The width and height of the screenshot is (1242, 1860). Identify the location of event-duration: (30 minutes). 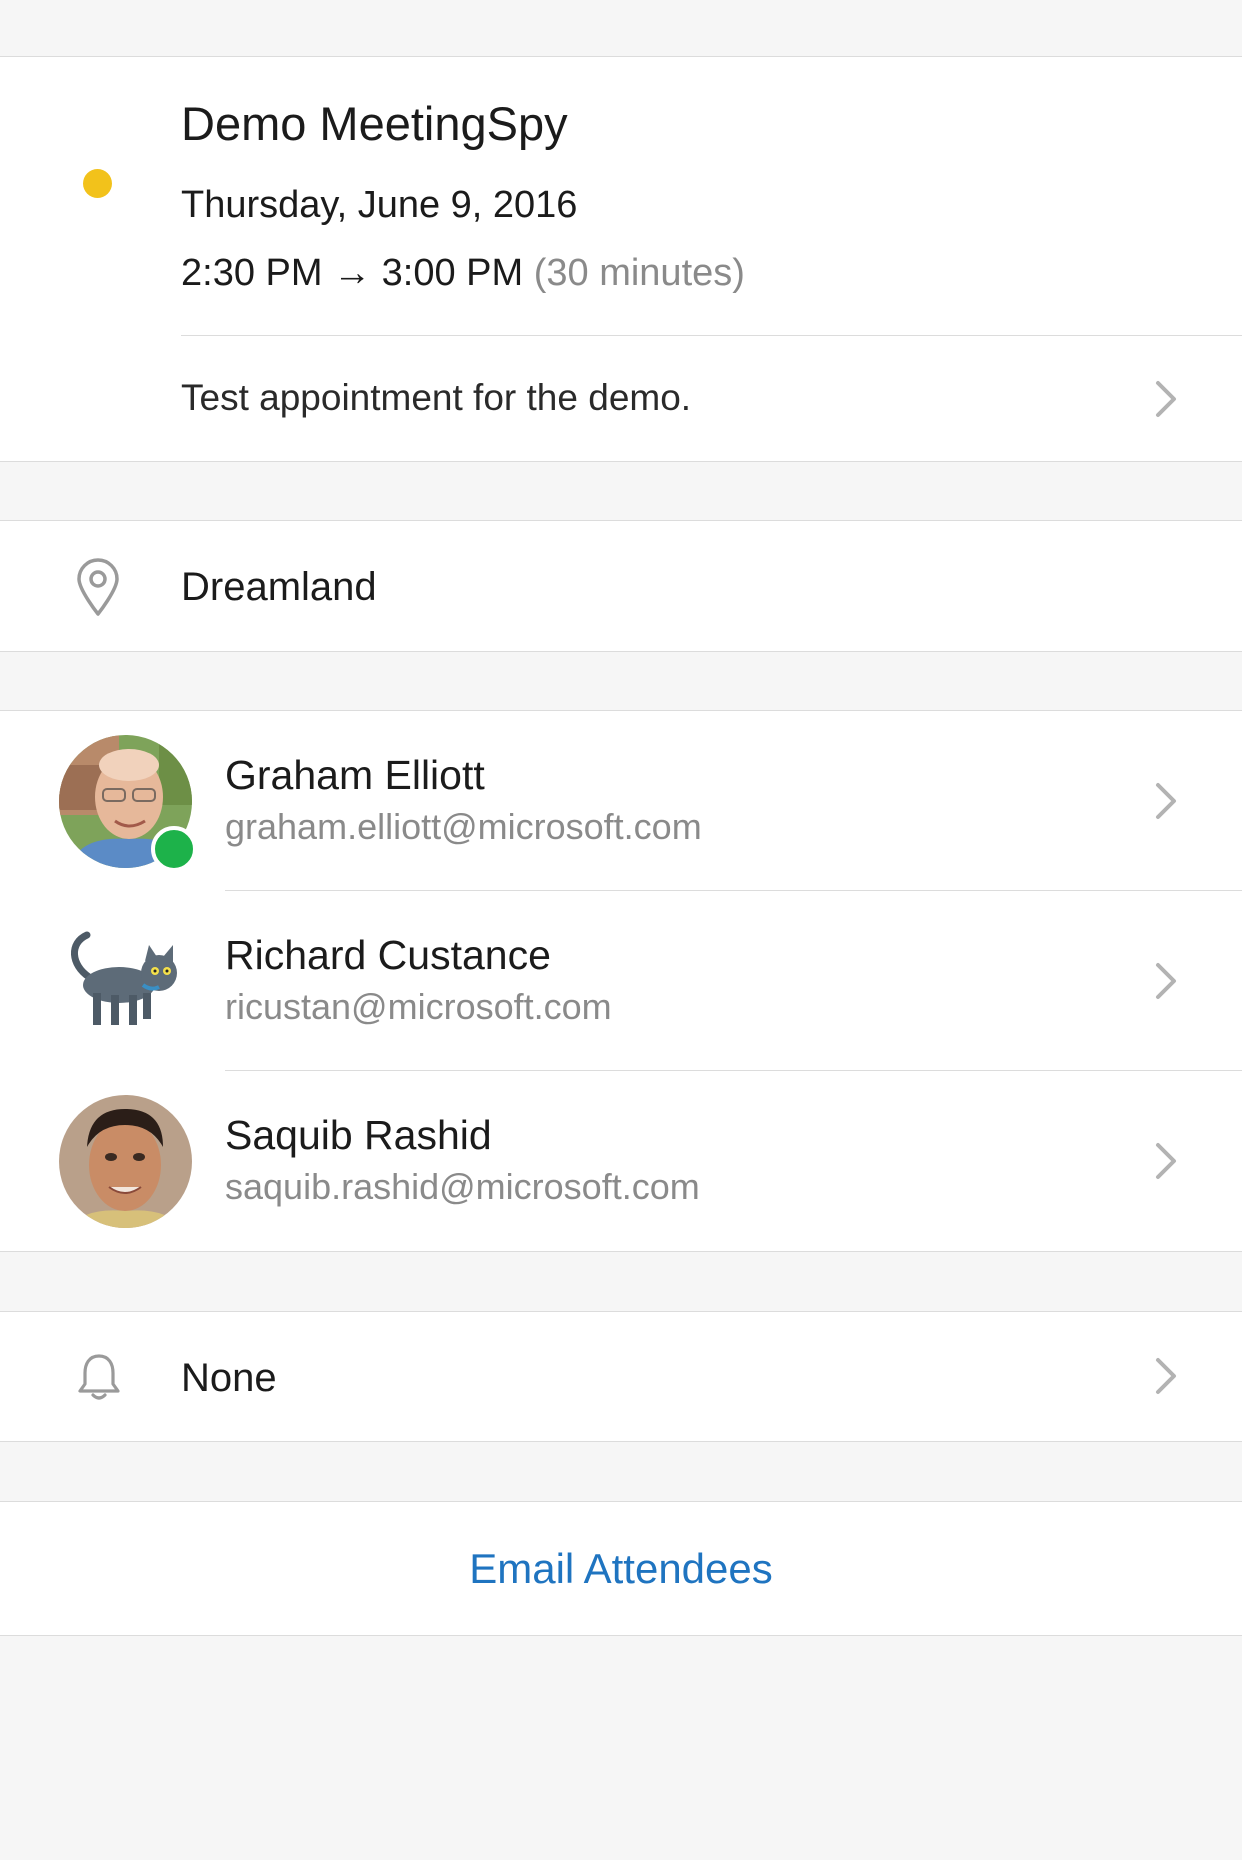
(639, 273).